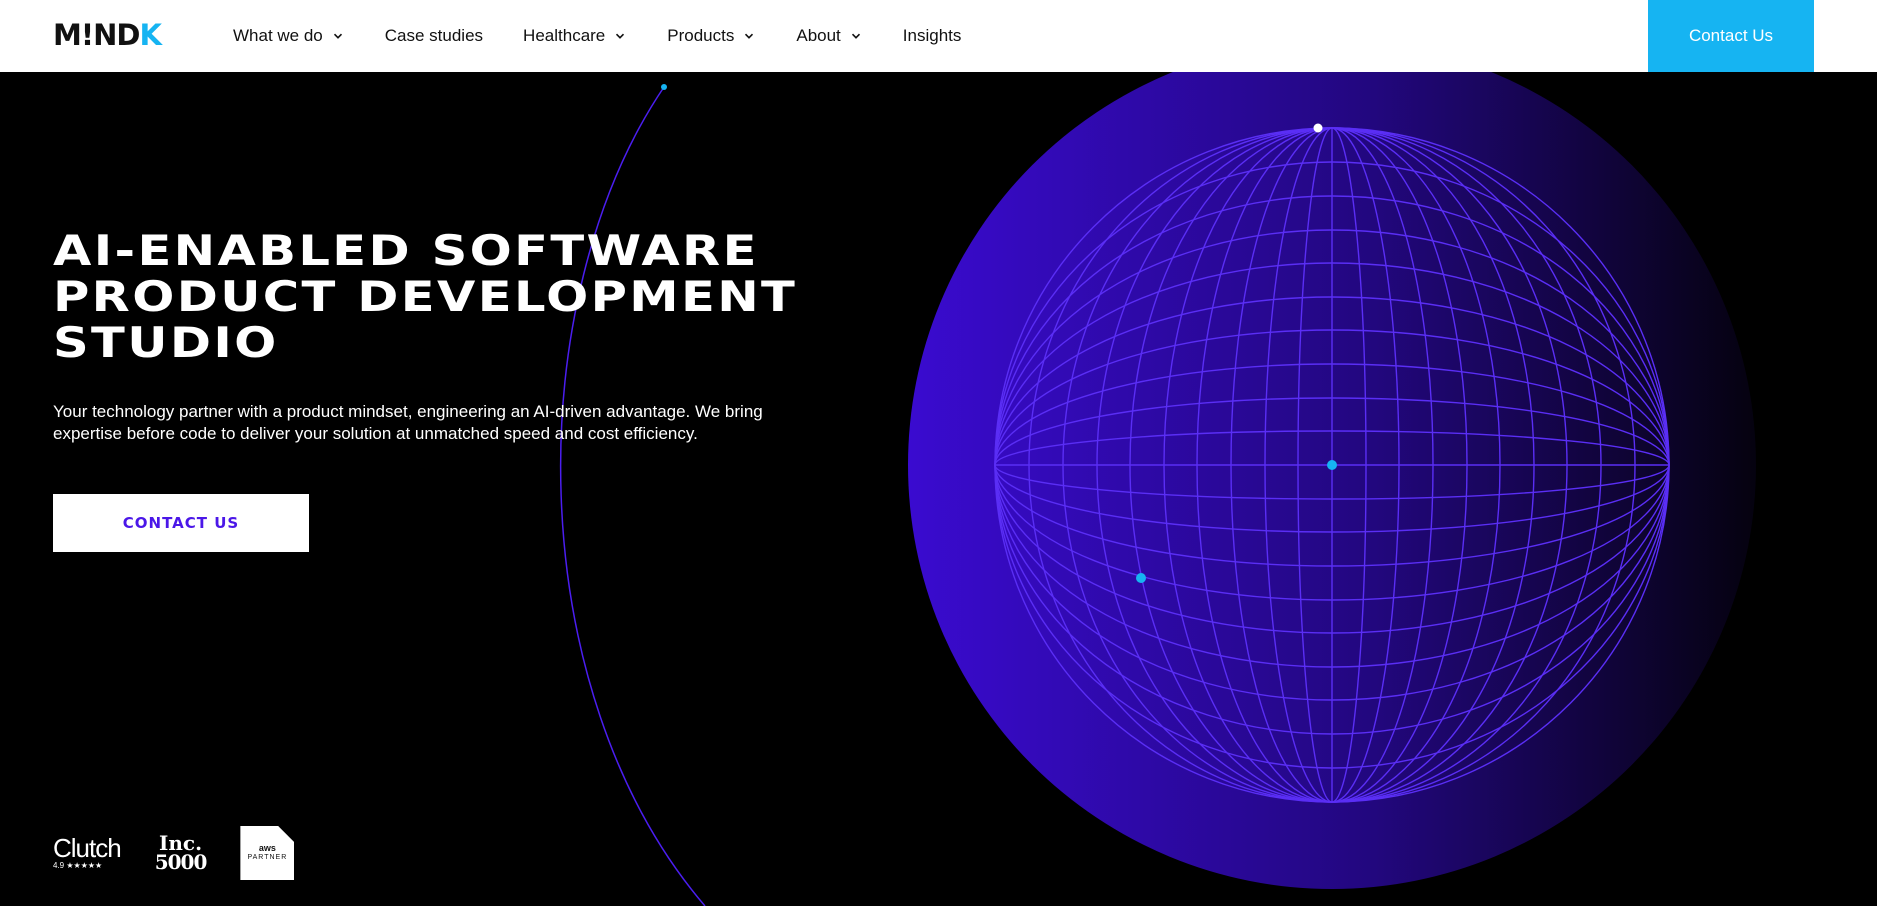  Describe the element at coordinates (1332, 465) in the screenshot. I see `globe-center-dot` at that location.